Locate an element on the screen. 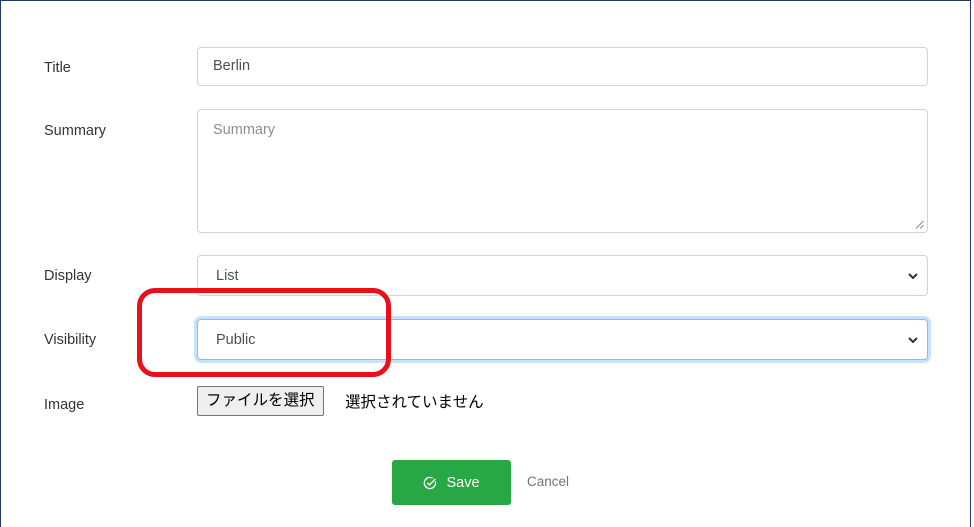 Image resolution: width=974 pixels, height=527 pixels. save-button-label: Save is located at coordinates (463, 482).